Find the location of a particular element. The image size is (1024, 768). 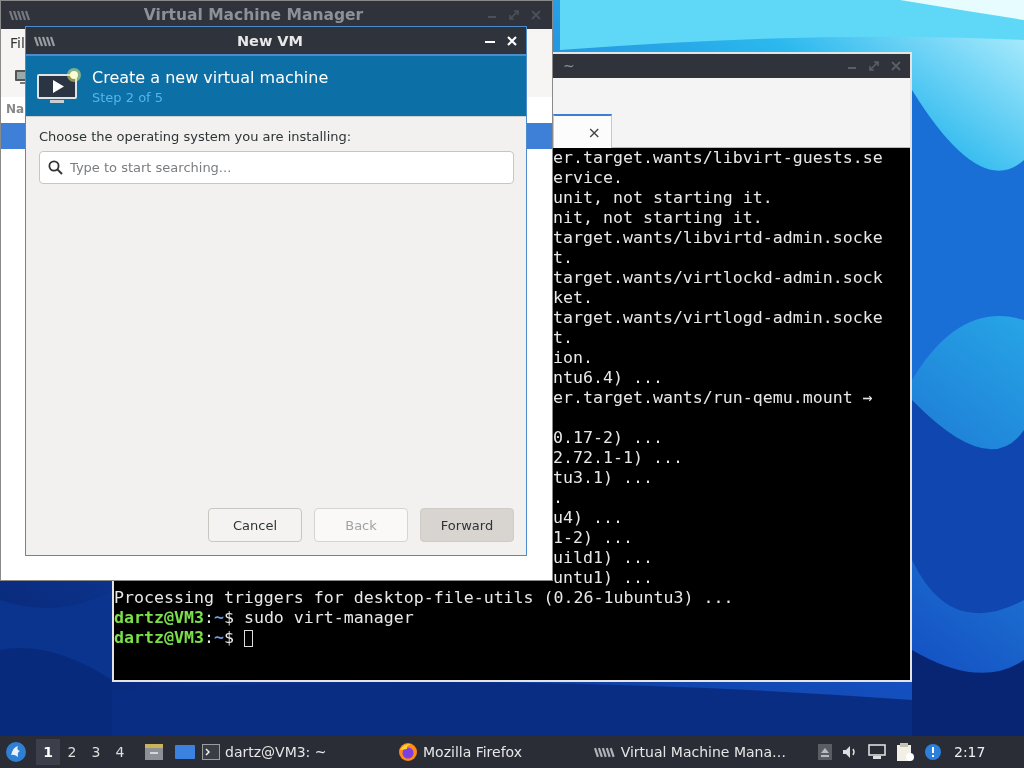

eject-icon is located at coordinates (825, 752).